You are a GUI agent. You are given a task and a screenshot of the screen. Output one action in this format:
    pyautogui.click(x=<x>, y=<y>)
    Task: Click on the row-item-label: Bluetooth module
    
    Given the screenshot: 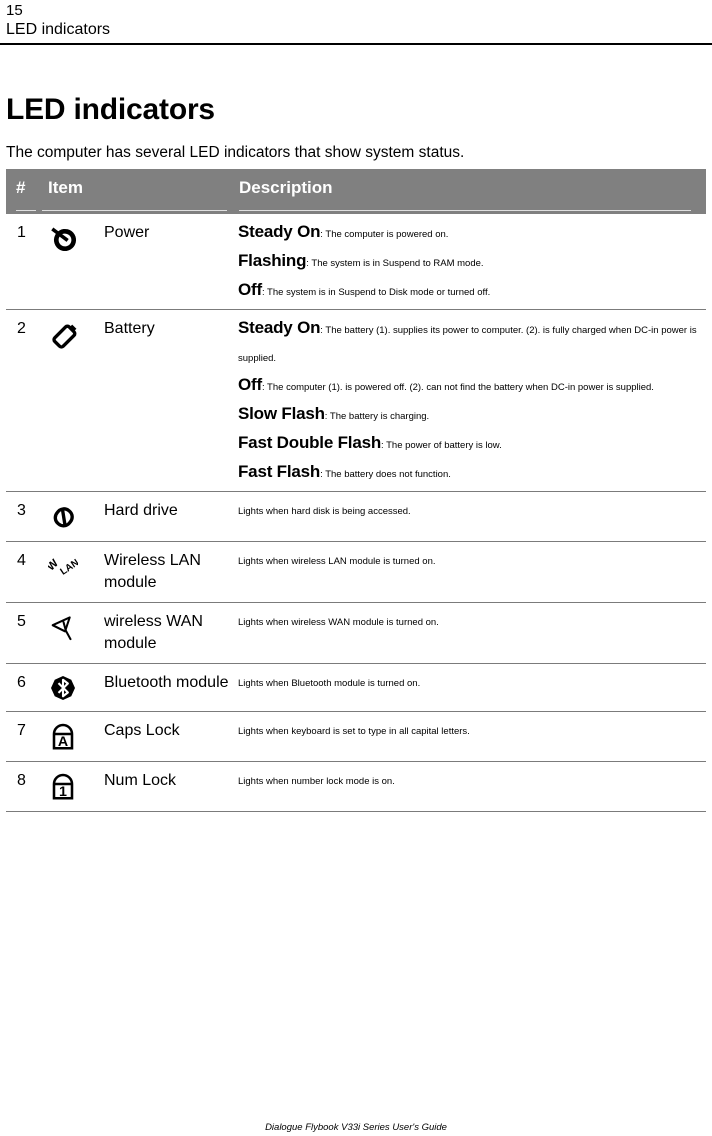 What is the action you would take?
    pyautogui.click(x=166, y=682)
    